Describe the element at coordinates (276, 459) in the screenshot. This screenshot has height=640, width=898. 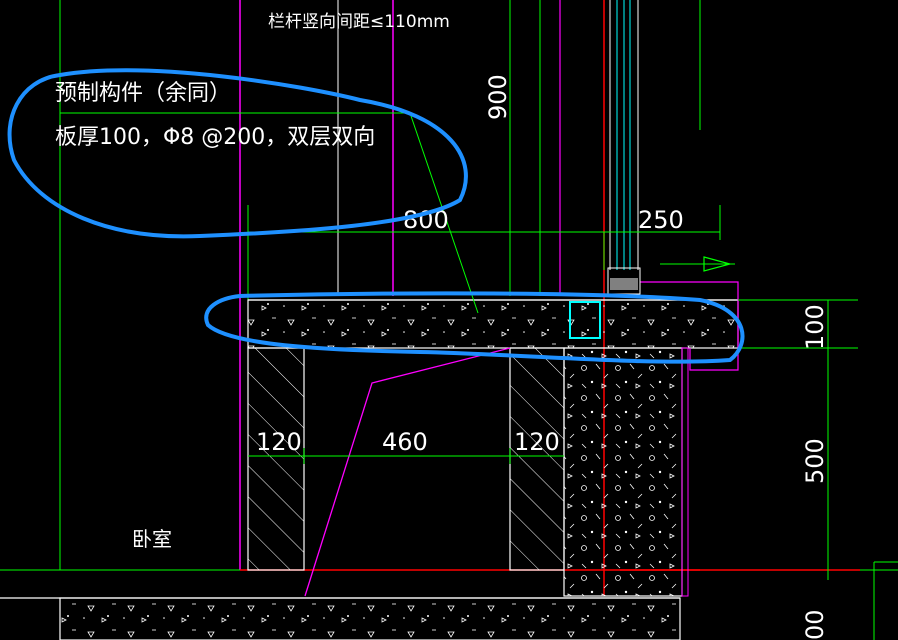
I see `wall-left` at that location.